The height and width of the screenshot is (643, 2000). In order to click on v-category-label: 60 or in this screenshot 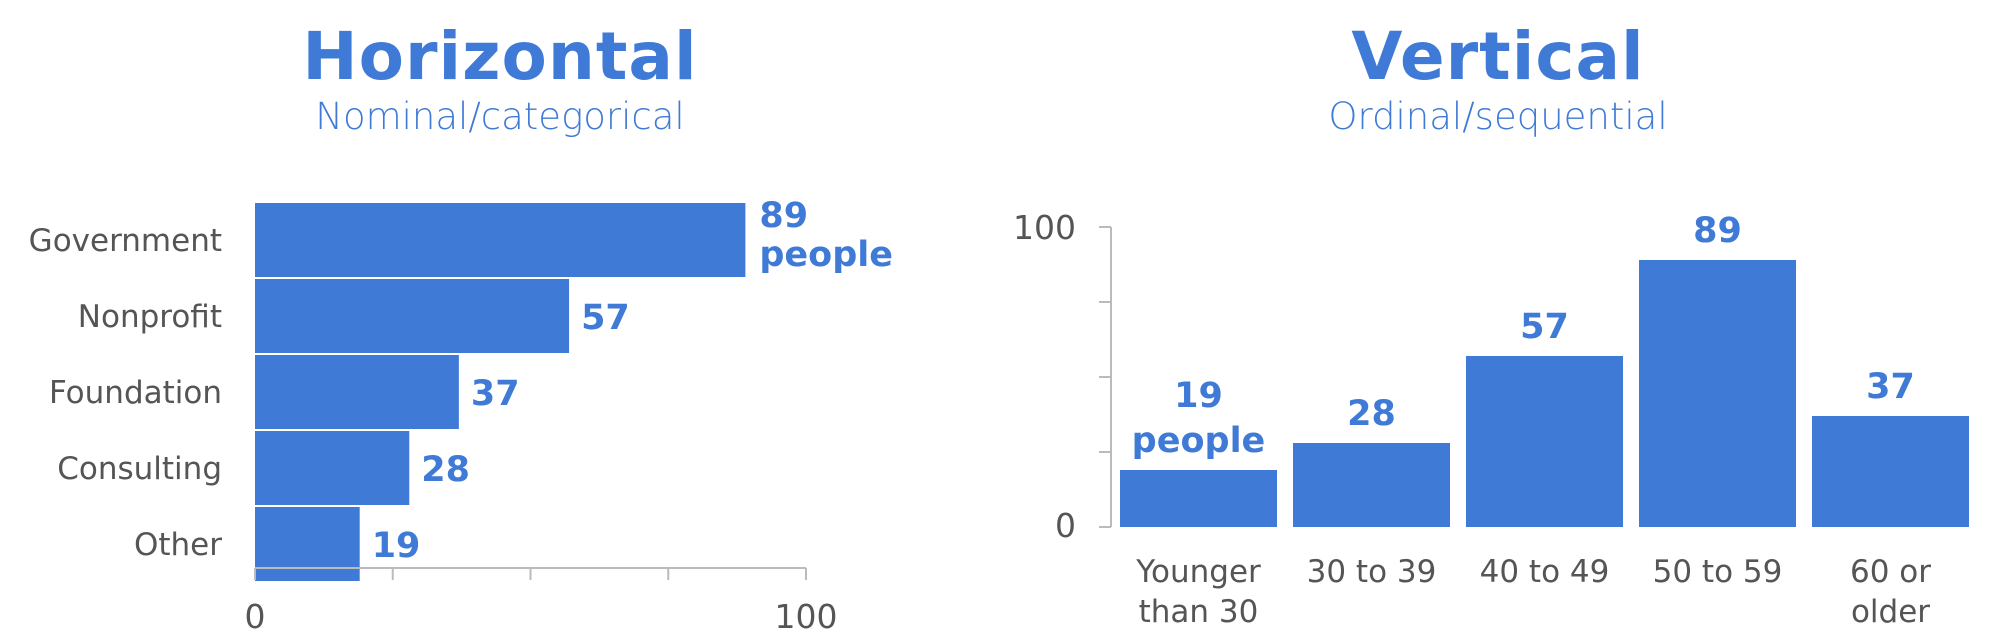, I will do `click(1890, 572)`.